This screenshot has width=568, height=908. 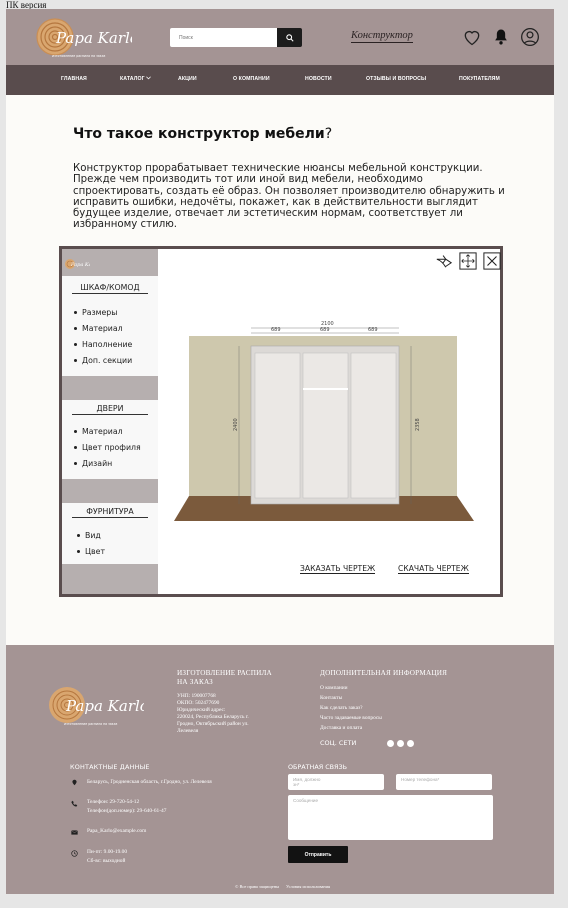 I want to click on nav-item-catalog: КАТАЛОГ, so click(x=136, y=79).